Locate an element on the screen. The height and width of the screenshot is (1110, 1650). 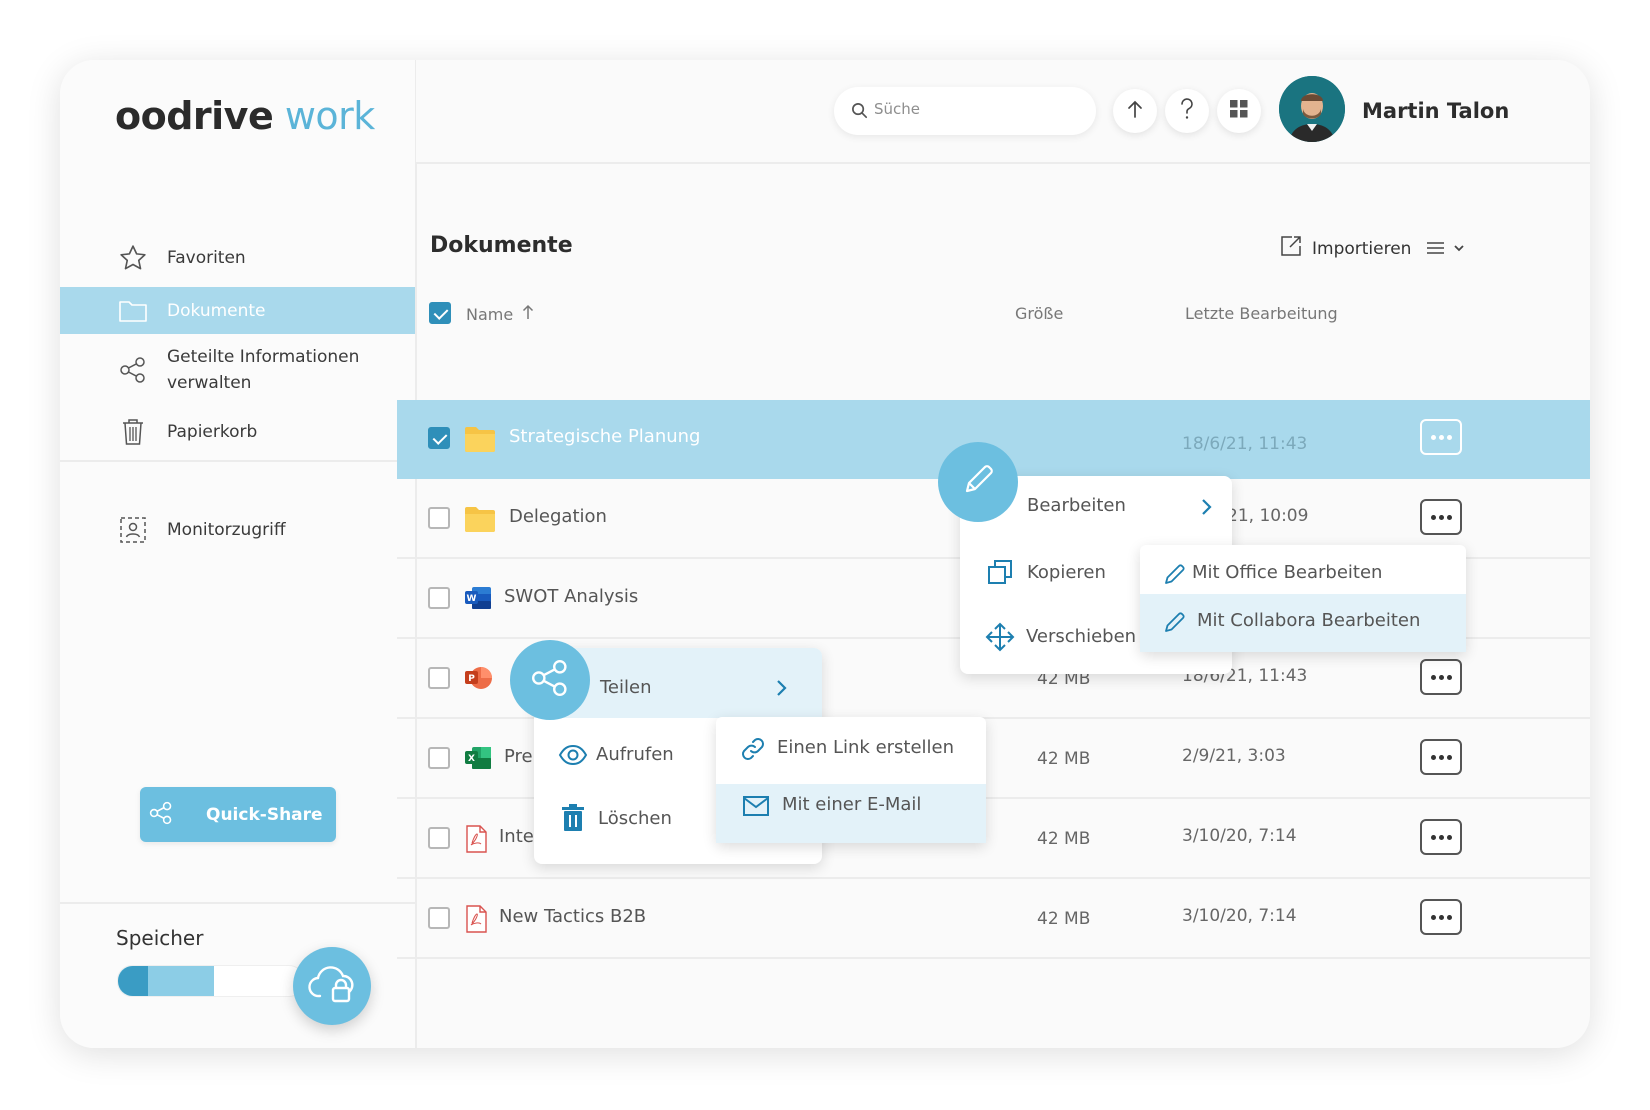
sidebar-item-label: Geteilte Informationen verwalten is located at coordinates (263, 370).